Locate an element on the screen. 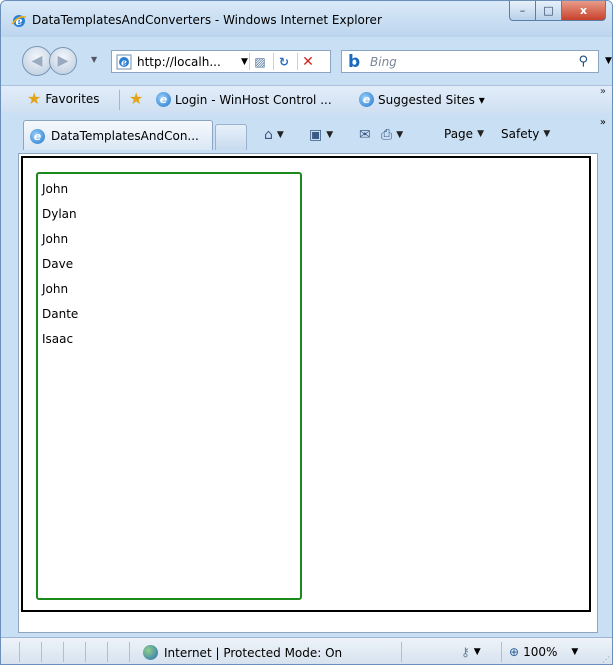 Image resolution: width=613 pixels, height=665 pixels. resize-grip-icon: ⋰ is located at coordinates (606, 659).